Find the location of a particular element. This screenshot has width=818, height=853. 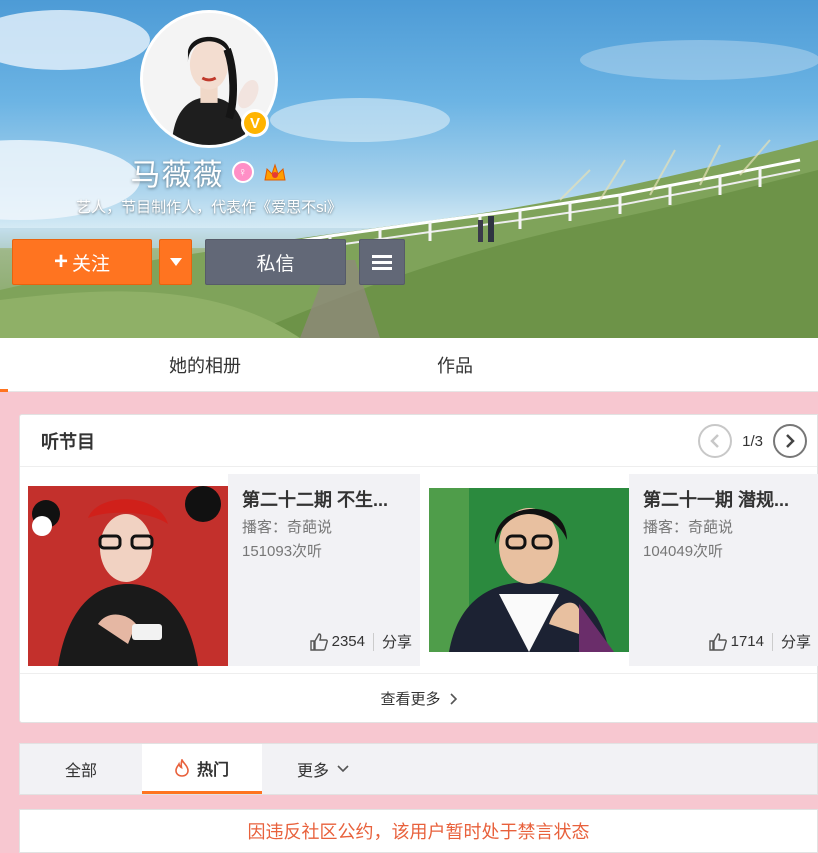

message-button: 私信 is located at coordinates (275, 262).